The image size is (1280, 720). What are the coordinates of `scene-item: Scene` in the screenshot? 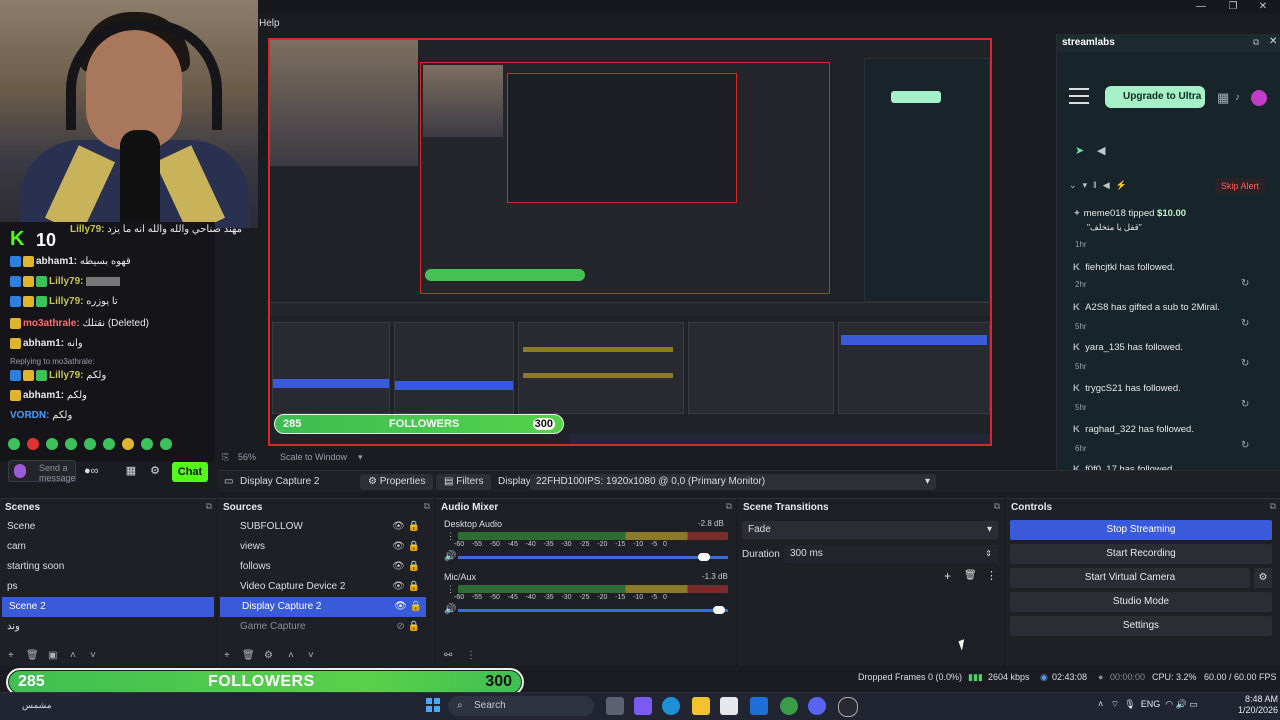 It's located at (106, 527).